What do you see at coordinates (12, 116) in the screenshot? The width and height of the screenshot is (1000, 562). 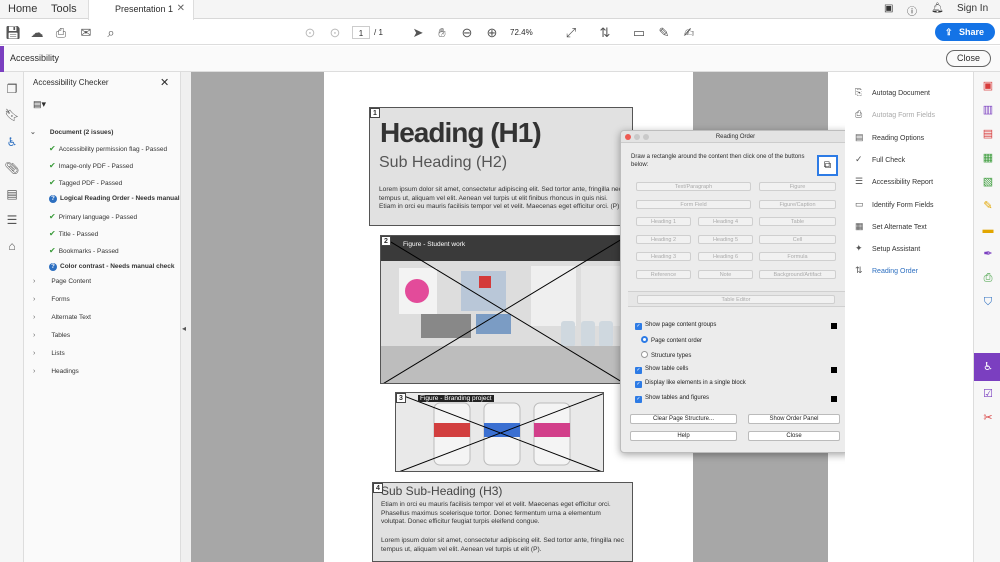 I see `bookmark-icon: 🔖︎` at bounding box center [12, 116].